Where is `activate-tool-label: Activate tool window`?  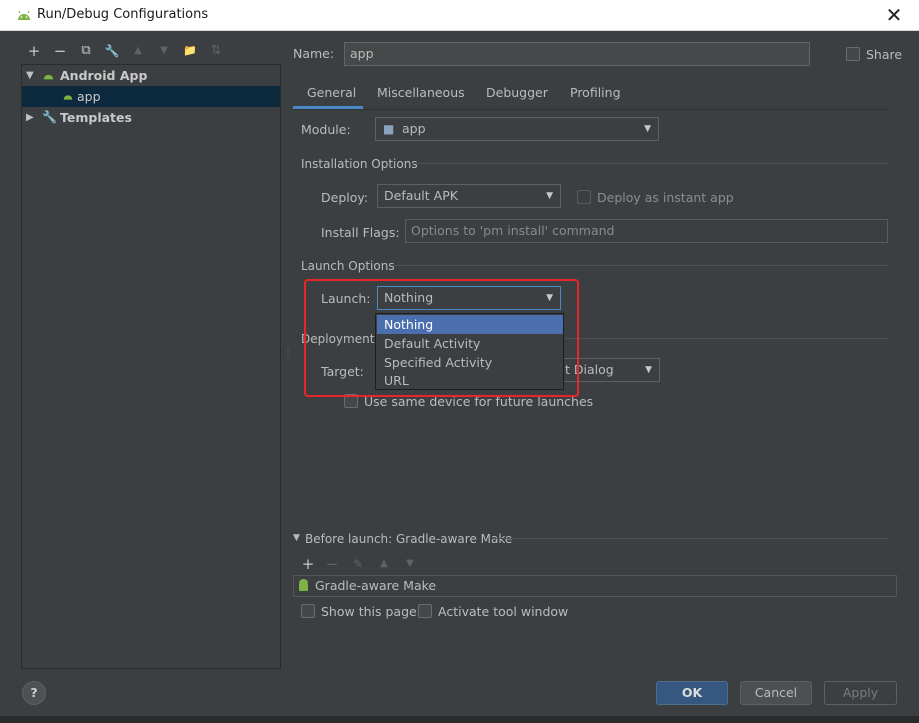 activate-tool-label: Activate tool window is located at coordinates (503, 611).